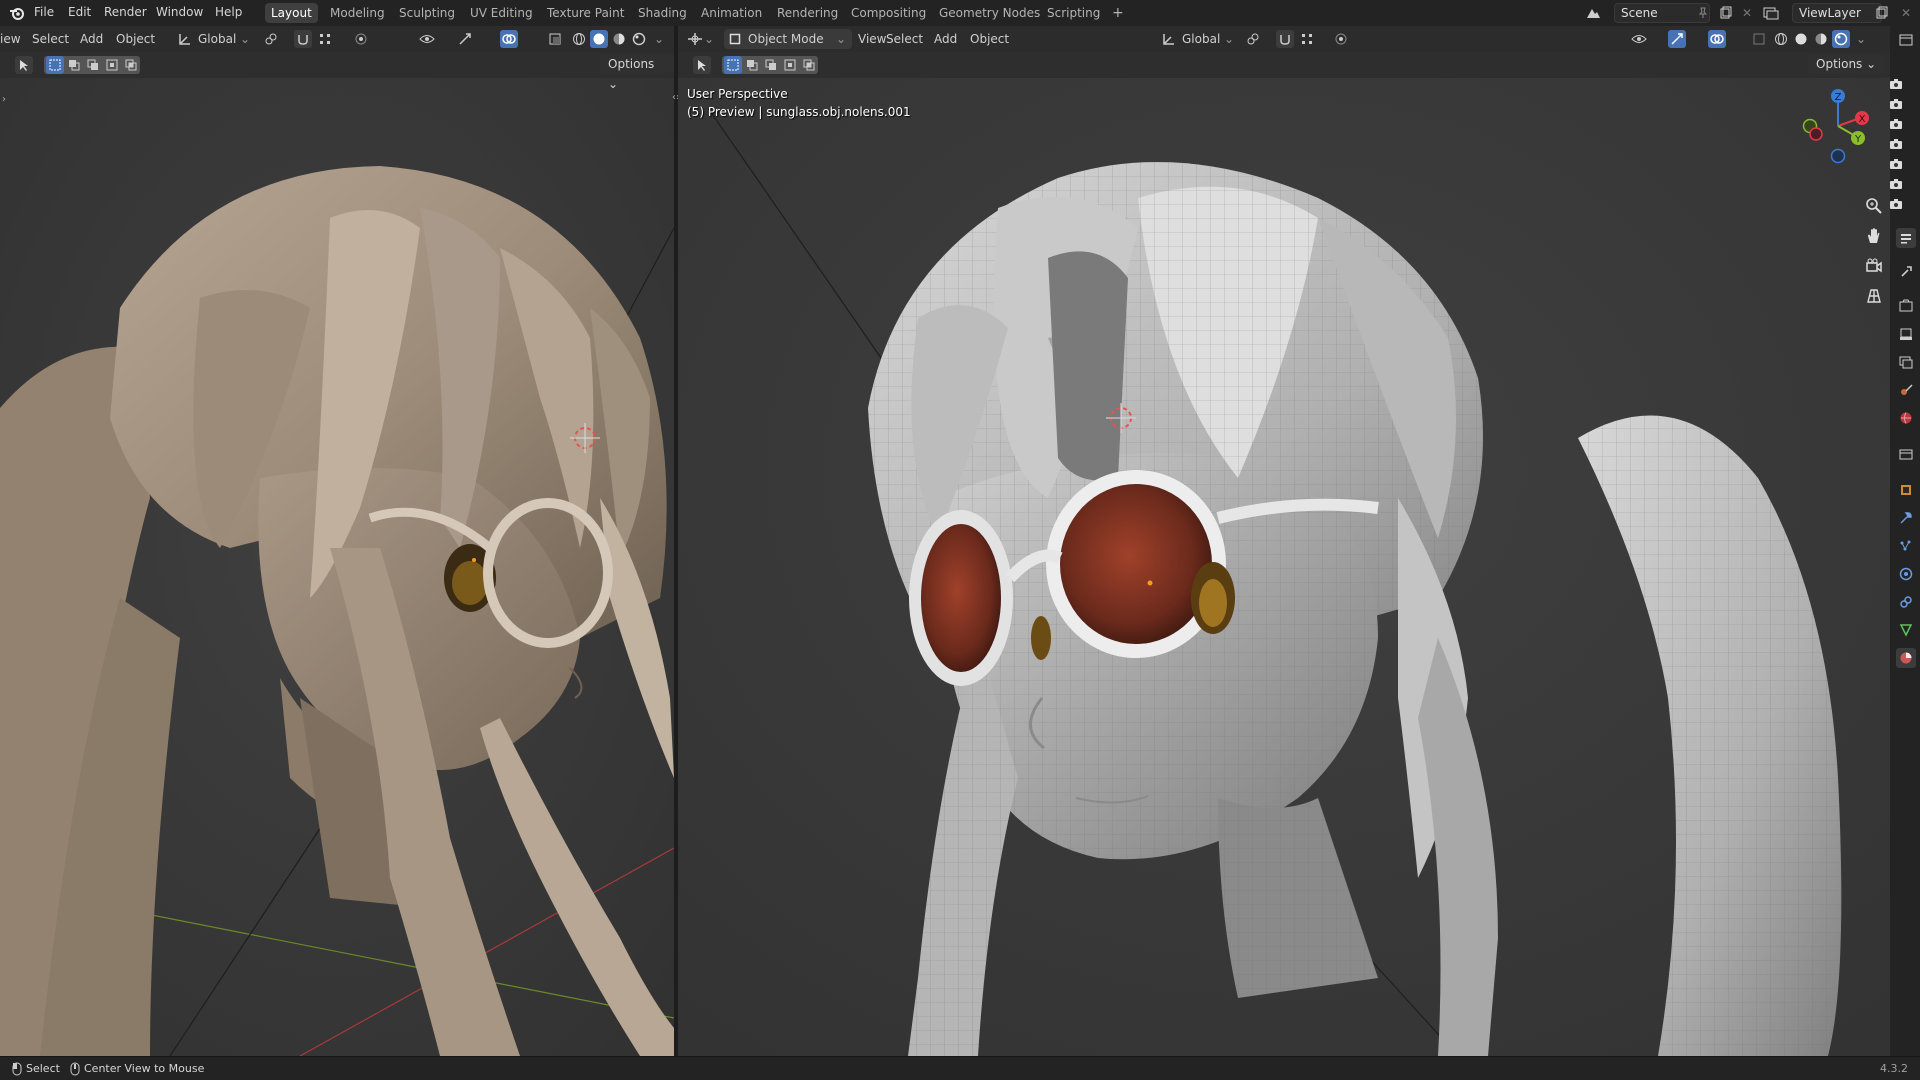 The image size is (1920, 1080). I want to click on tool-properties-icon, so click(1906, 272).